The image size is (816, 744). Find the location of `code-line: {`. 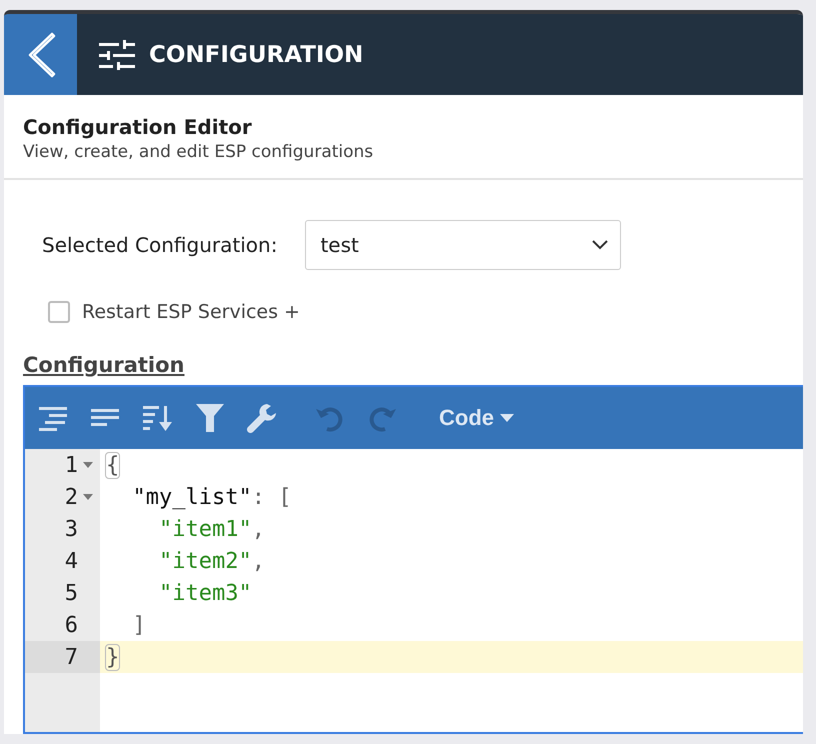

code-line: { is located at coordinates (112, 466).